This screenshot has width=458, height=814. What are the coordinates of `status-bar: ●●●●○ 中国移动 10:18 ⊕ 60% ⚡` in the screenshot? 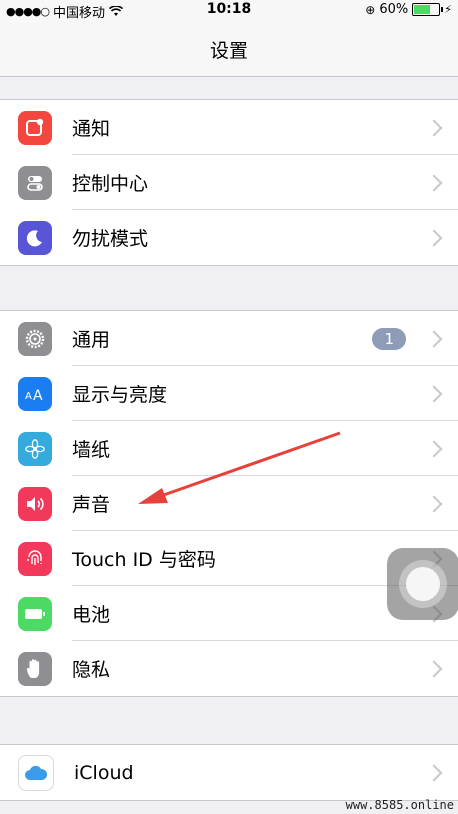 It's located at (229, 10).